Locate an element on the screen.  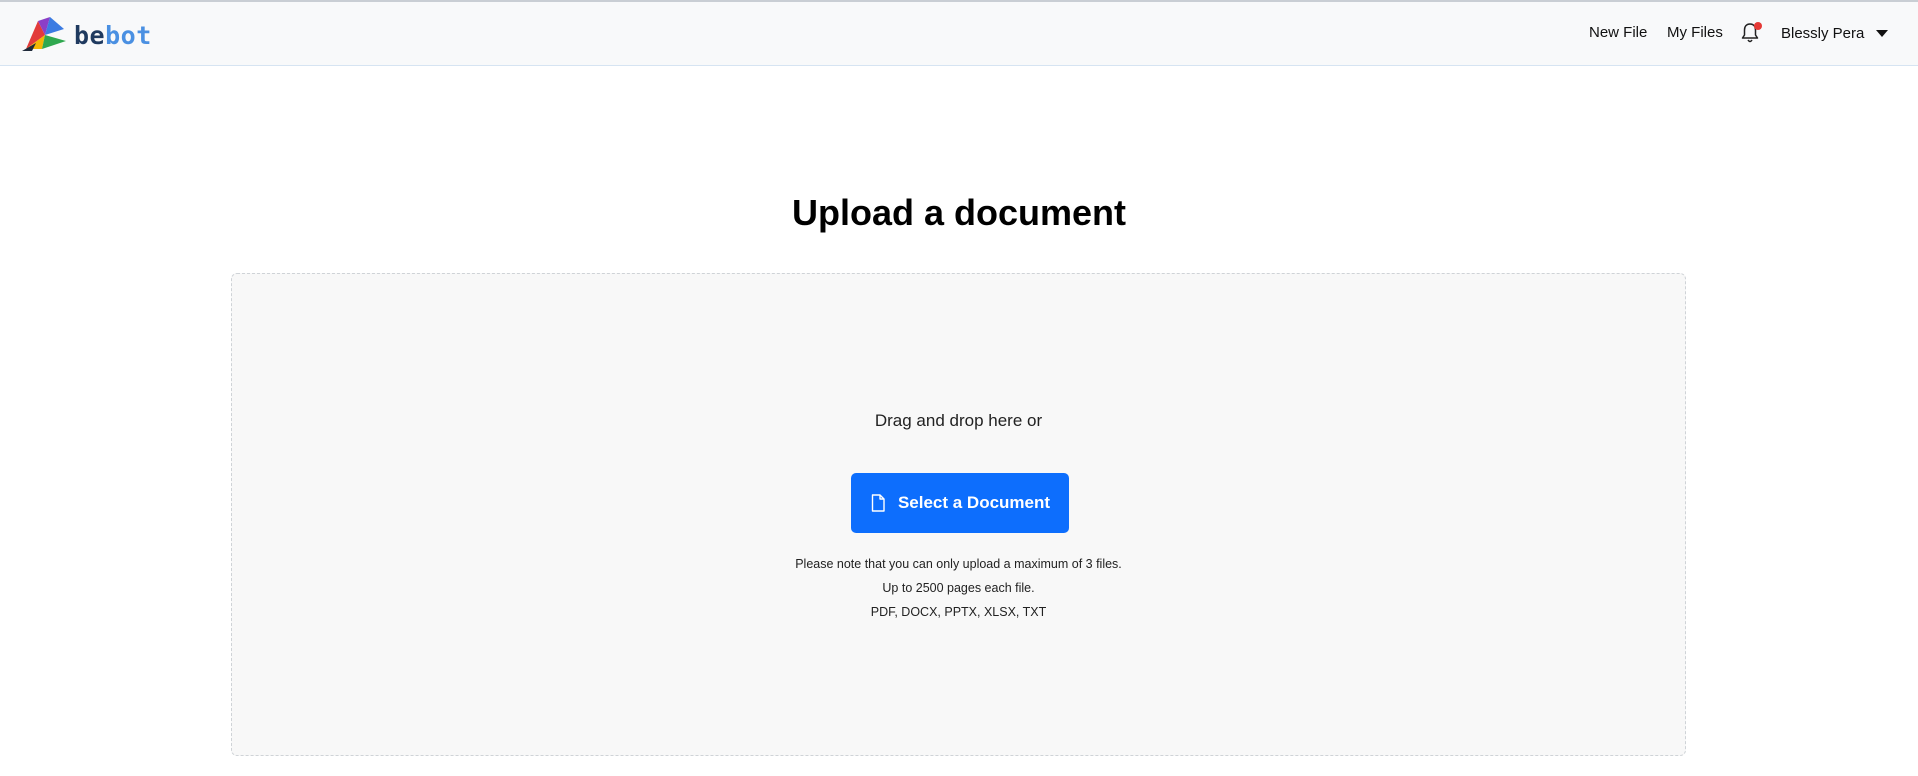
user-menu: Blessly Pera is located at coordinates (1835, 33).